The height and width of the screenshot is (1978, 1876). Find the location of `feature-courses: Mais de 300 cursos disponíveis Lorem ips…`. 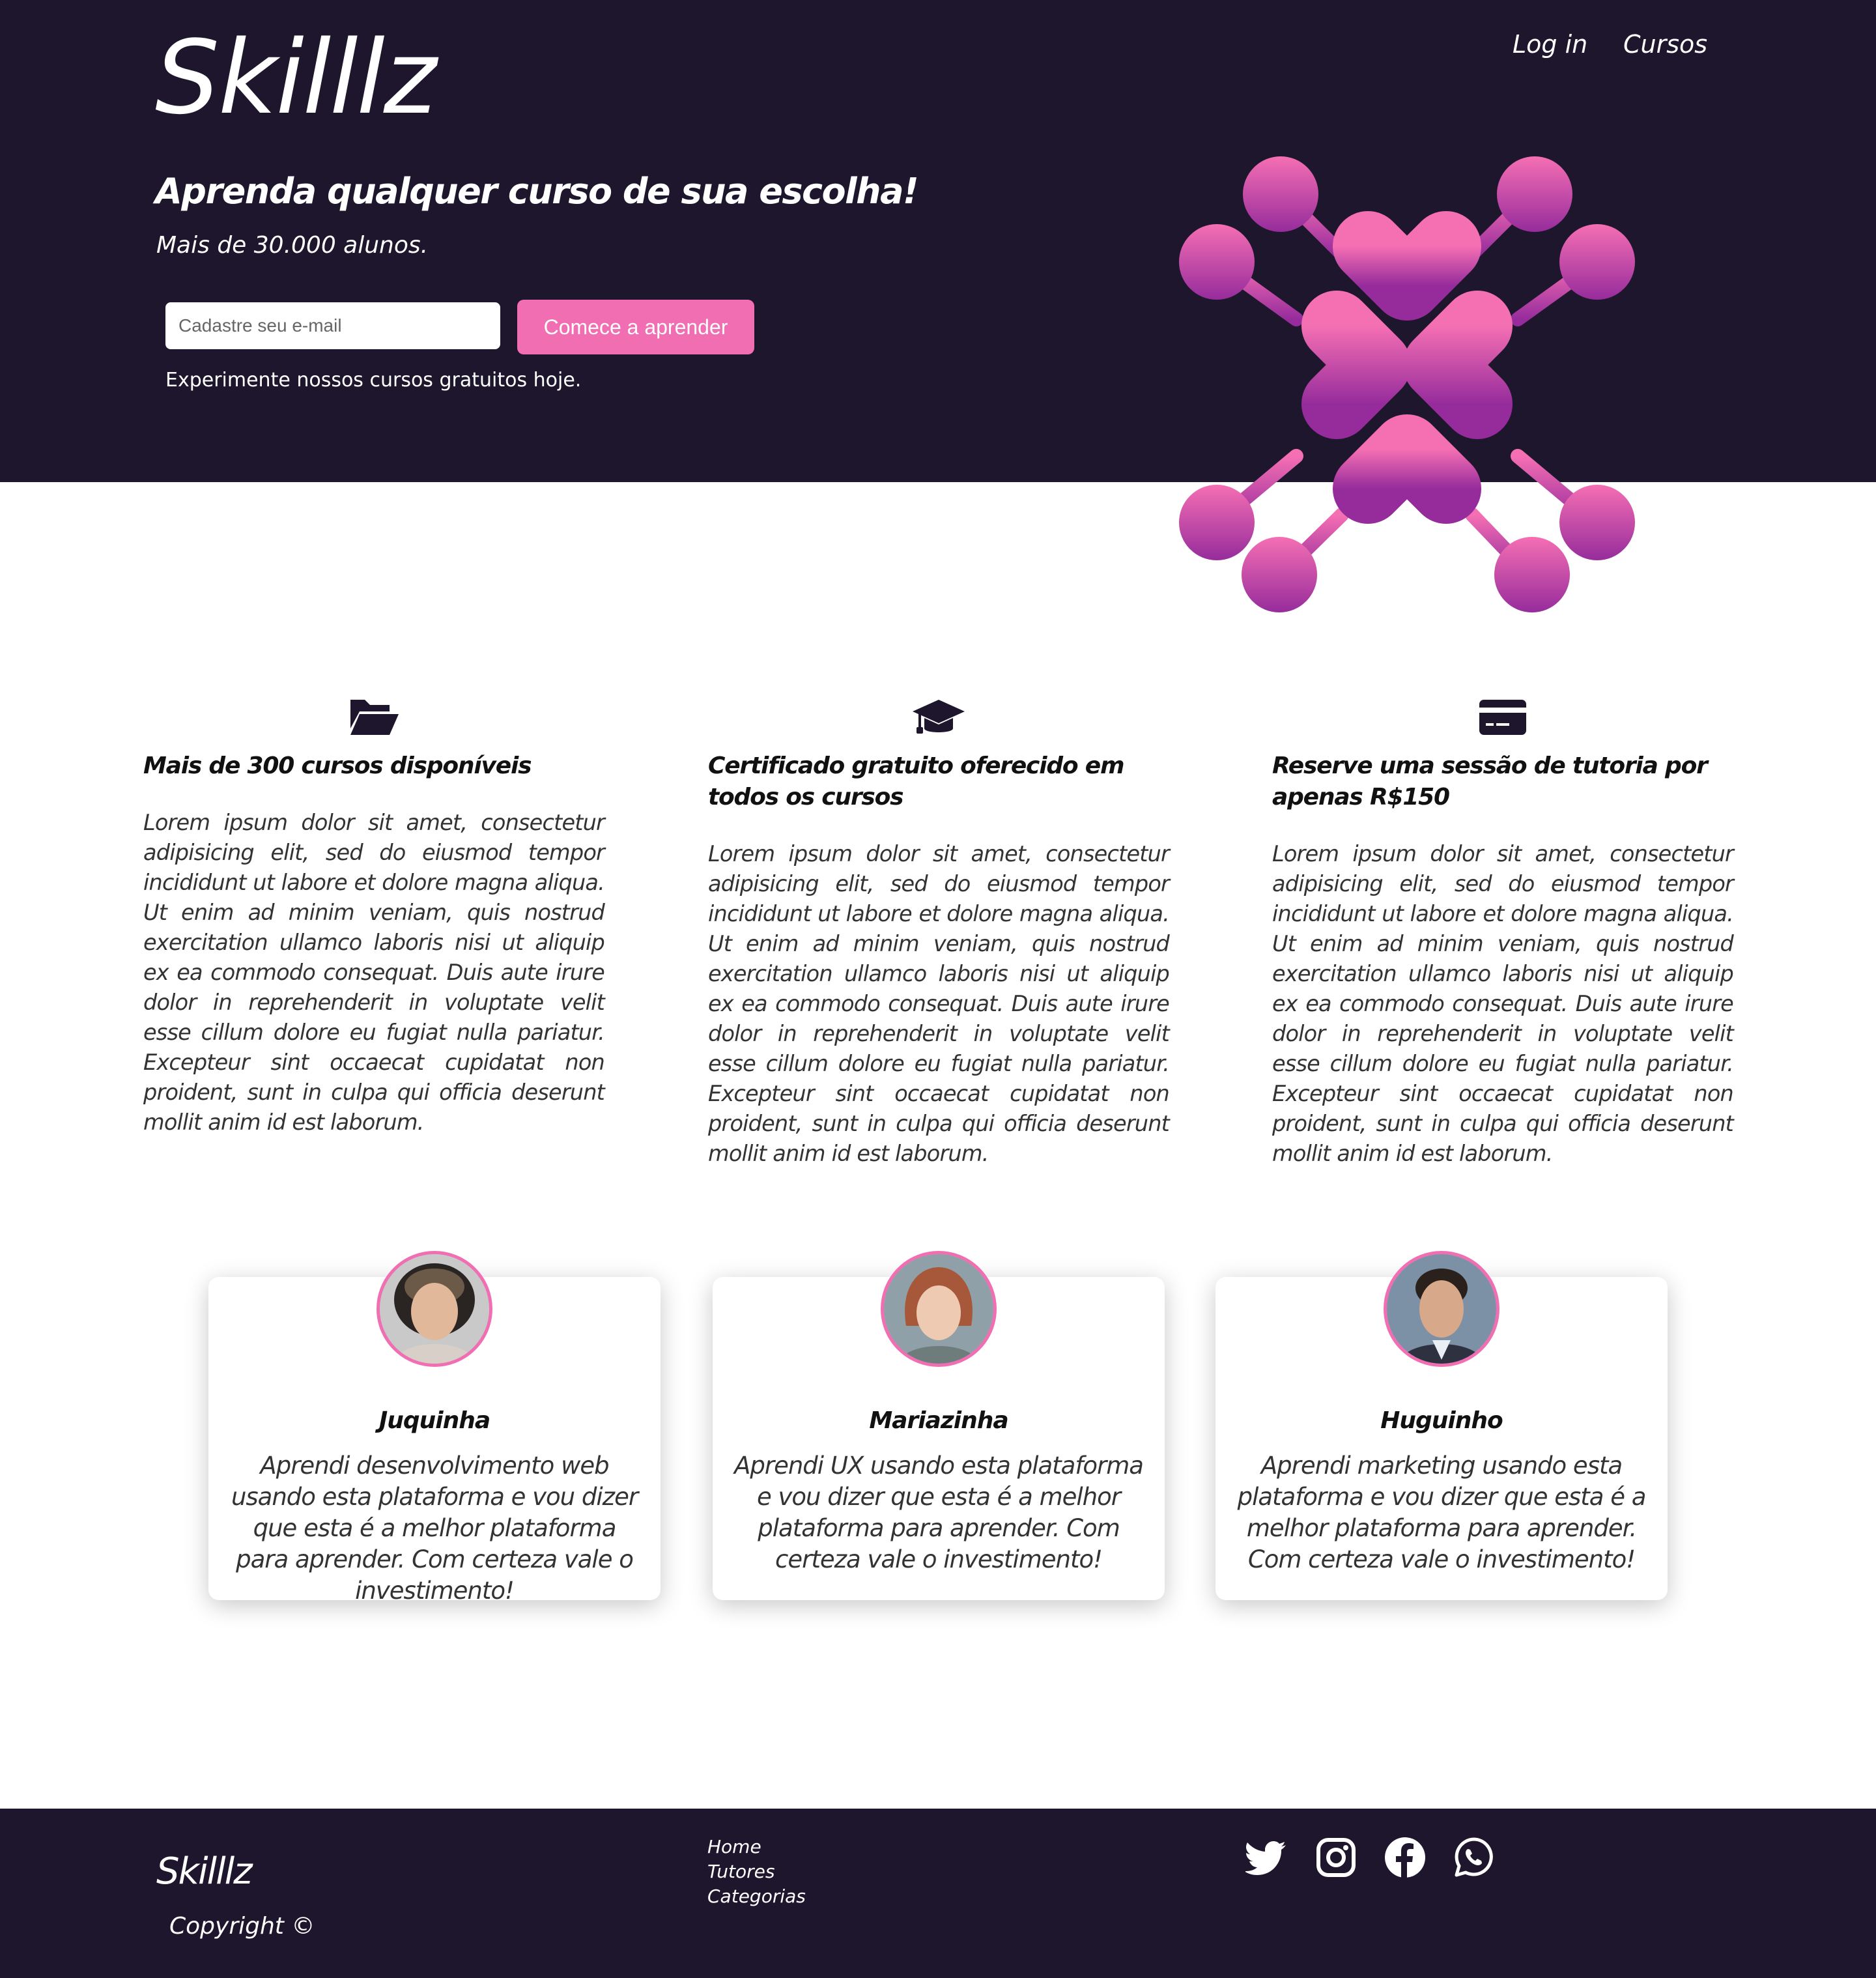

feature-courses: Mais de 300 cursos disponíveis Lorem ips… is located at coordinates (374, 917).